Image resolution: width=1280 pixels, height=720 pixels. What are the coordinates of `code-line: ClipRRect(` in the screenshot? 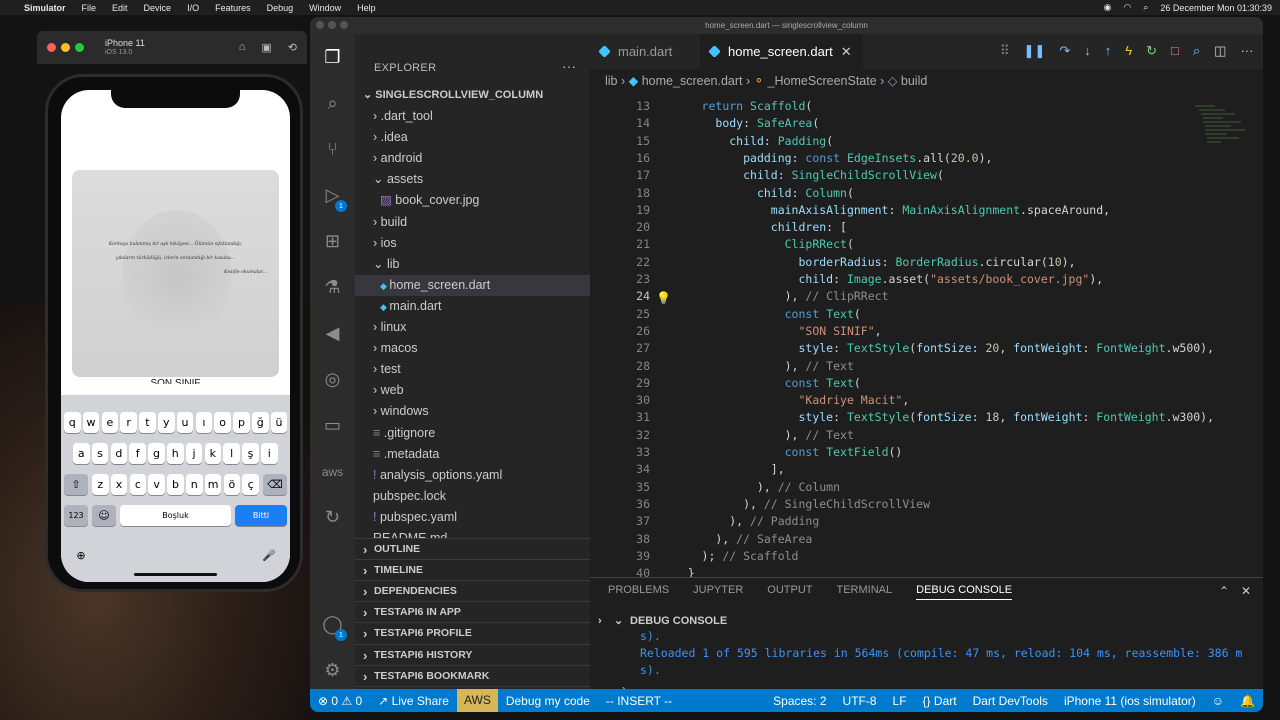 It's located at (757, 244).